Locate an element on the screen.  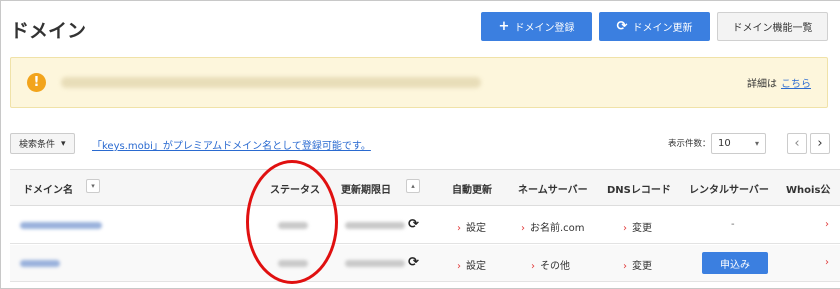
sort-up-icon: ▴ is located at coordinates (413, 186).